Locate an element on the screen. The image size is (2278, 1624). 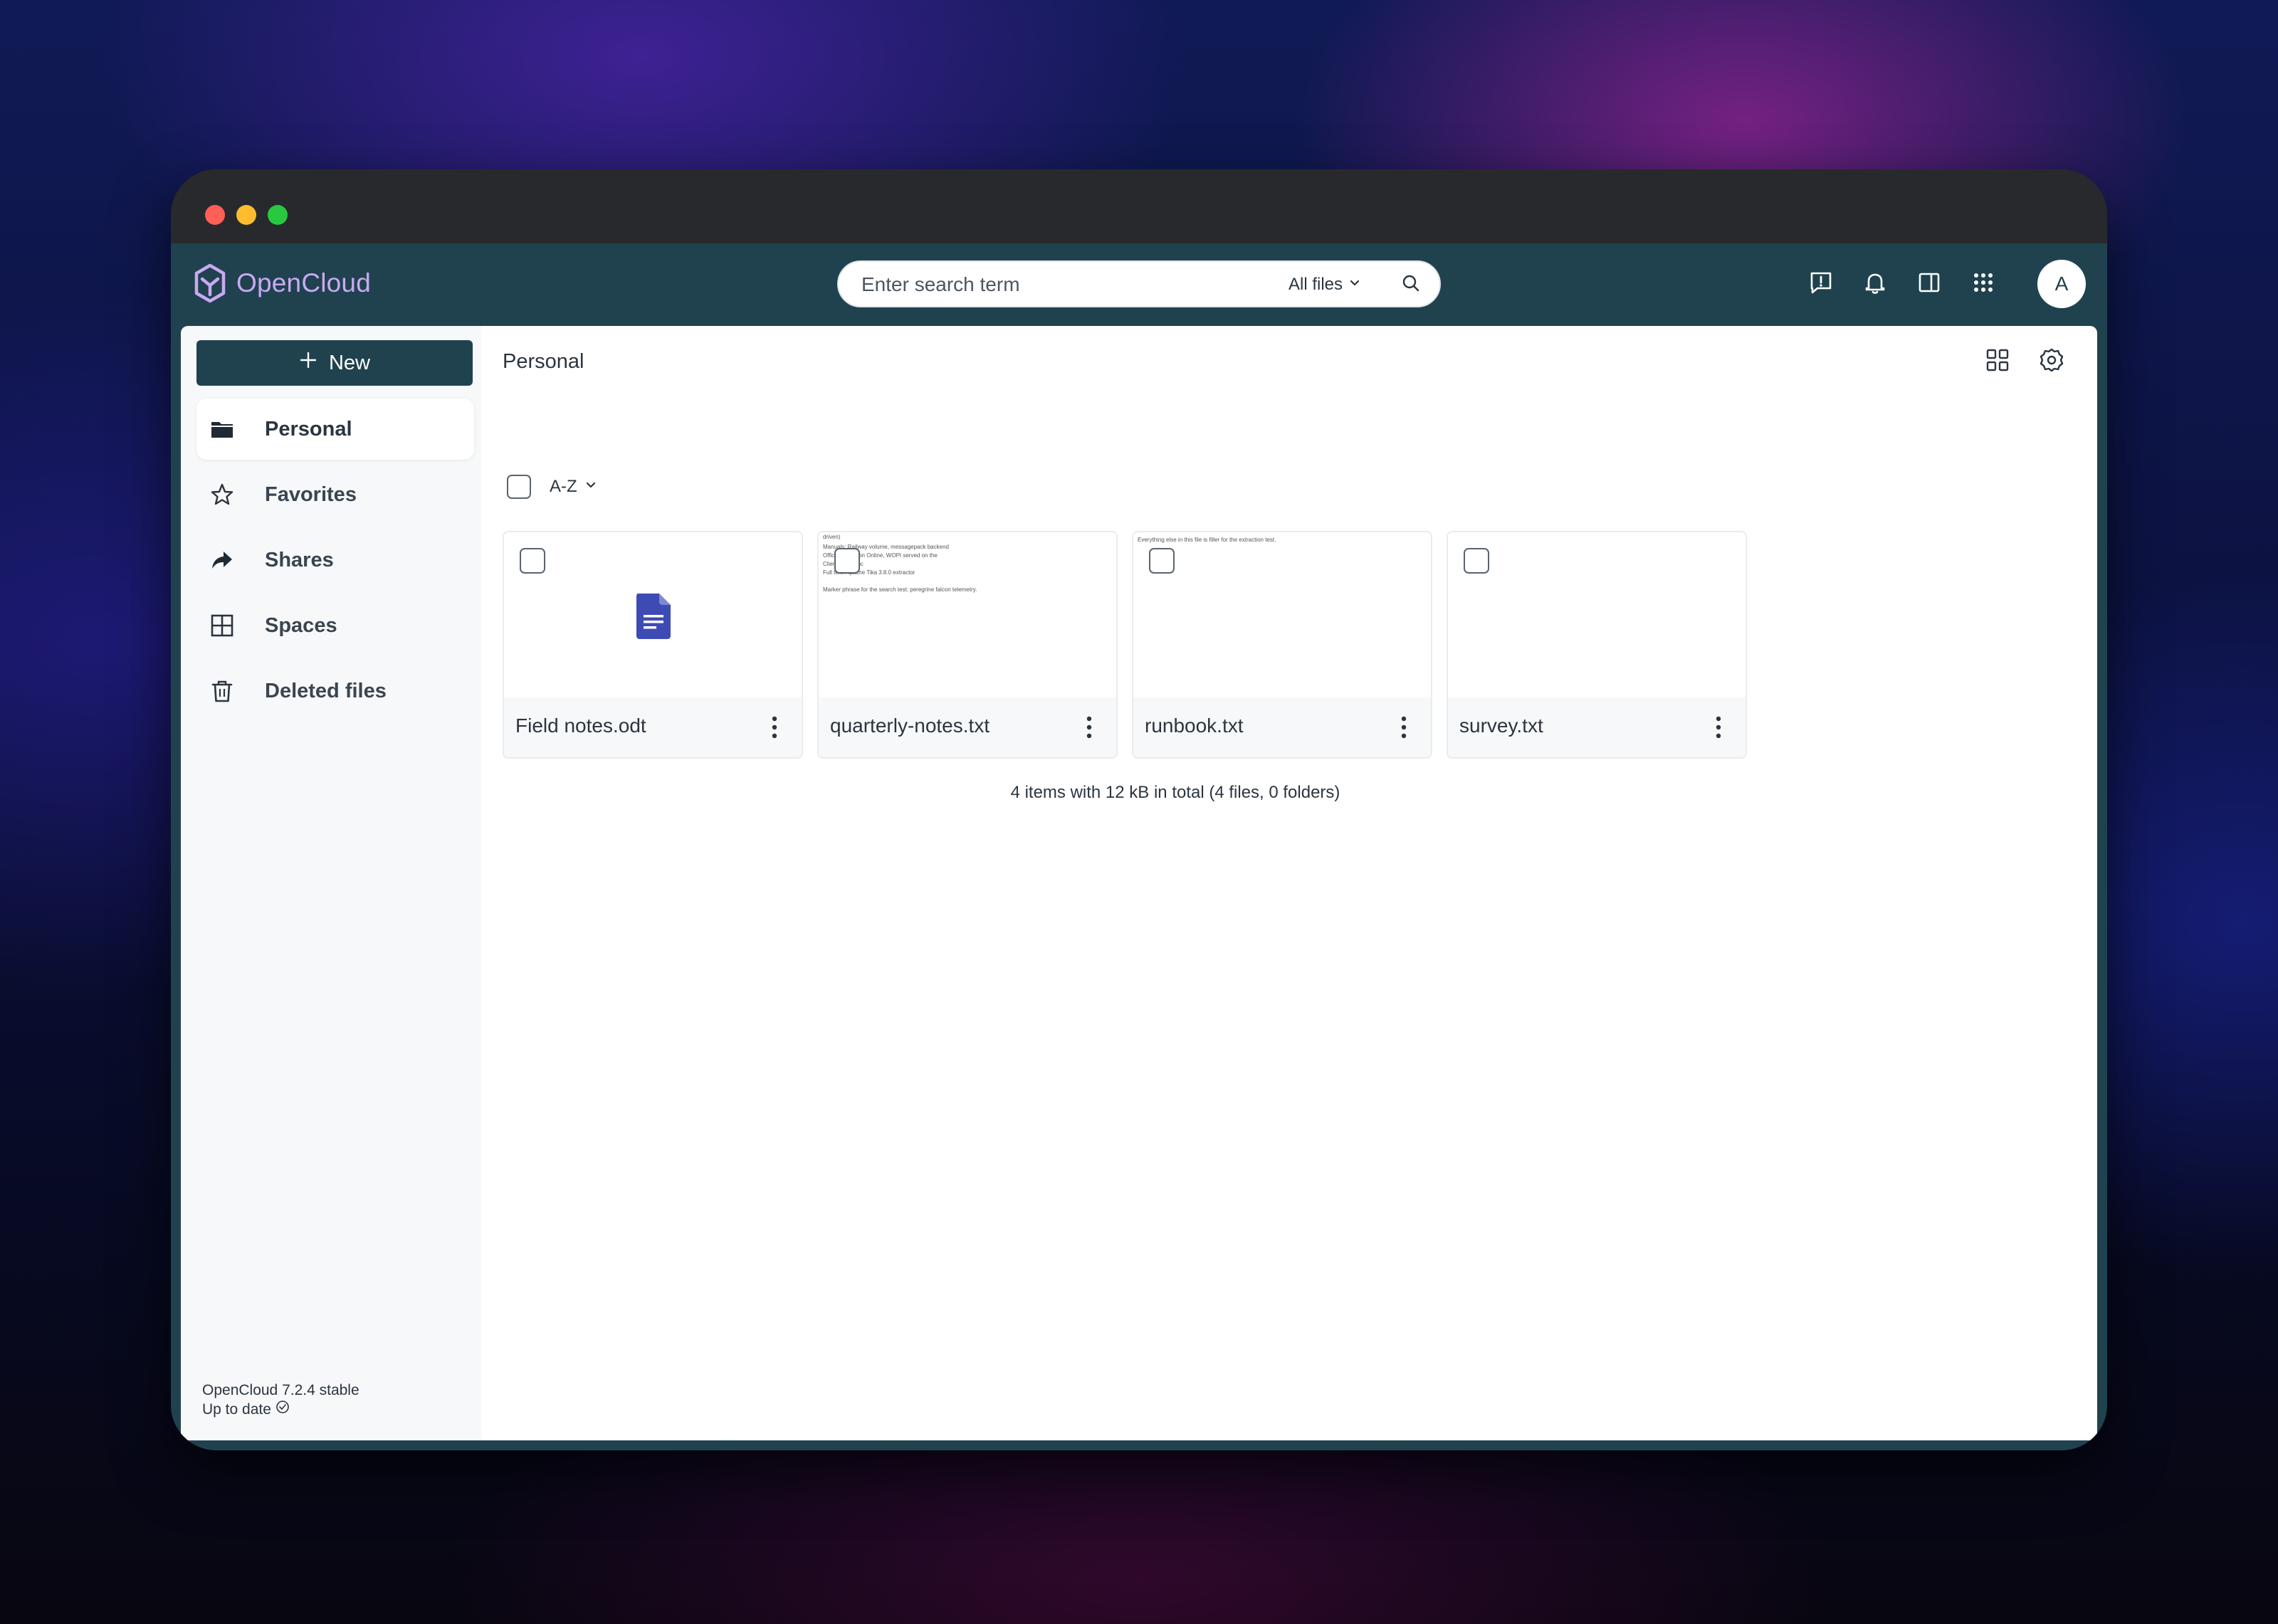
search-bar: All files is located at coordinates (1139, 283).